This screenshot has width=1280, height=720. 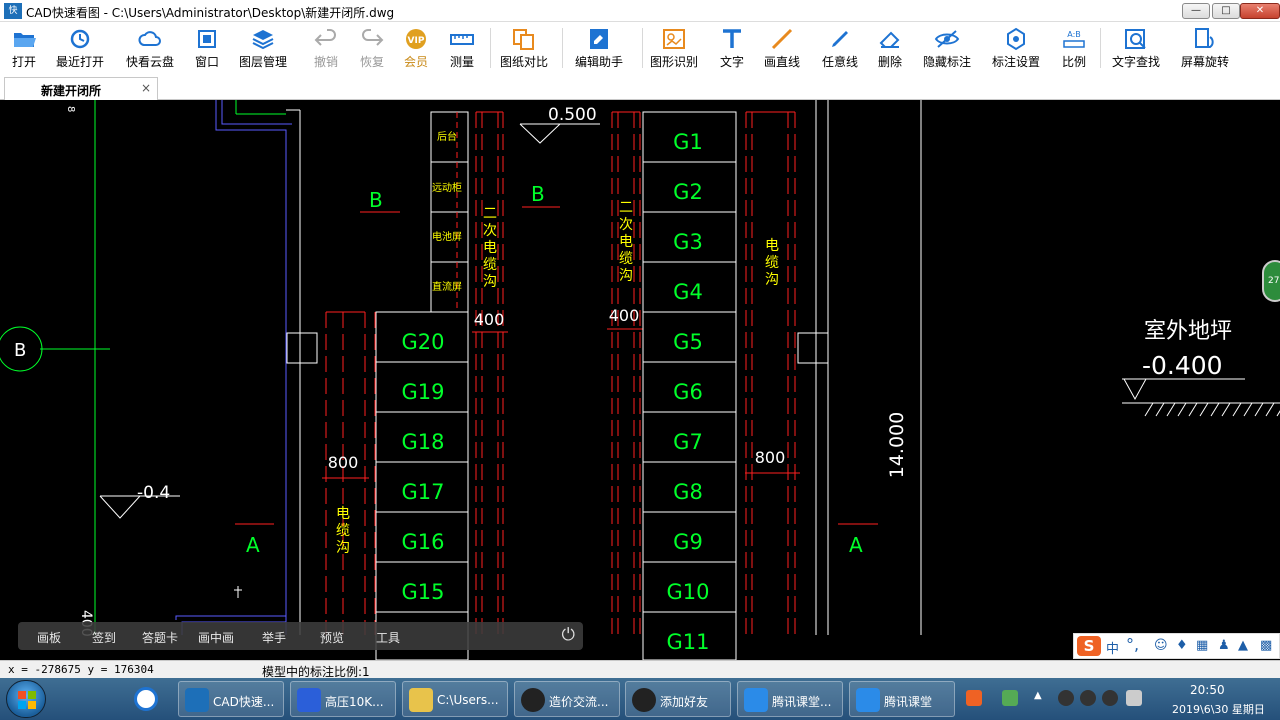 I want to click on right-cabinet-label: G9, so click(x=688, y=542).